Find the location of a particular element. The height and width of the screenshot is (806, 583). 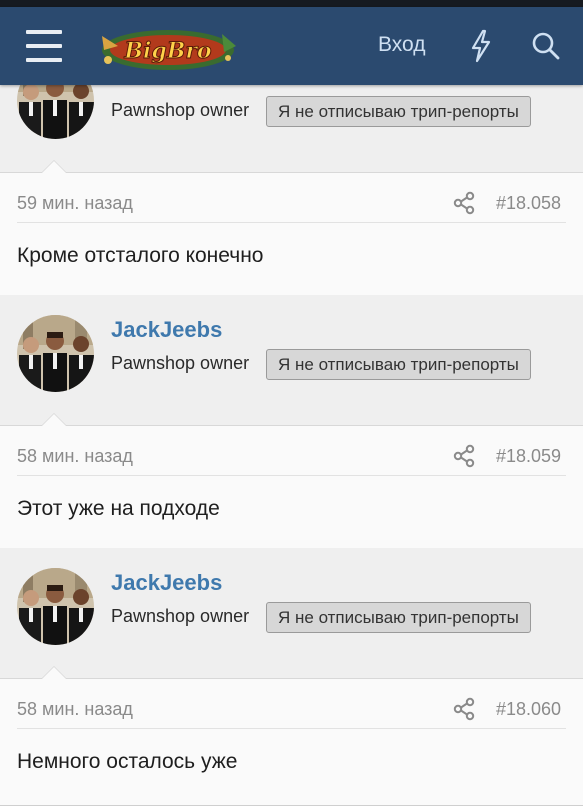

menu-icon is located at coordinates (44, 46).